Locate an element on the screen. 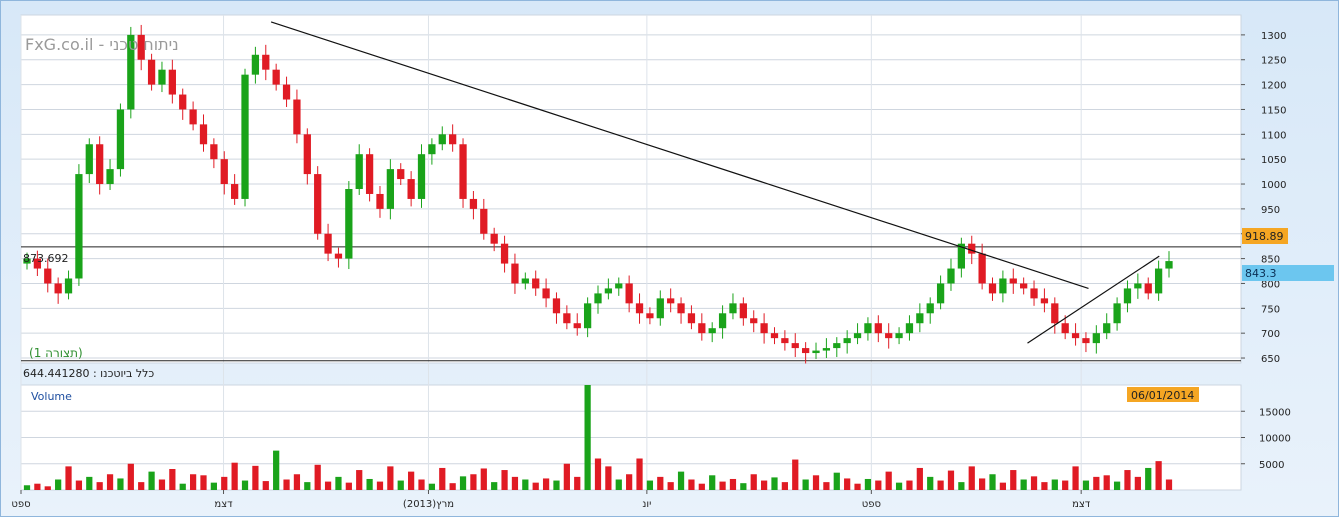 The height and width of the screenshot is (518, 1339). date-badge-text: 06/01/2014 is located at coordinates (1162, 395).